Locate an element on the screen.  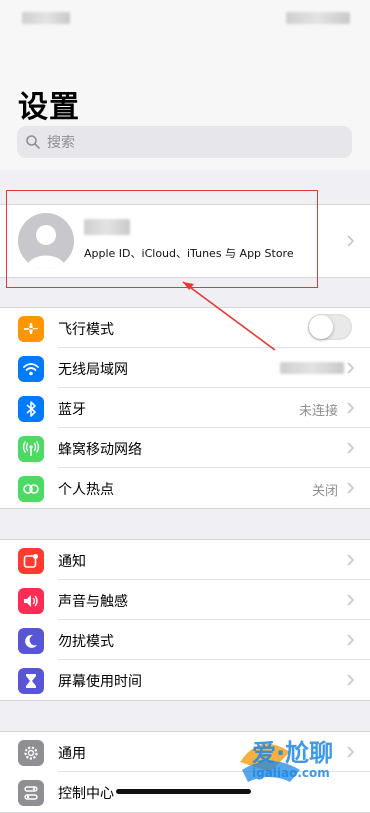
moon-icon is located at coordinates (31, 641).